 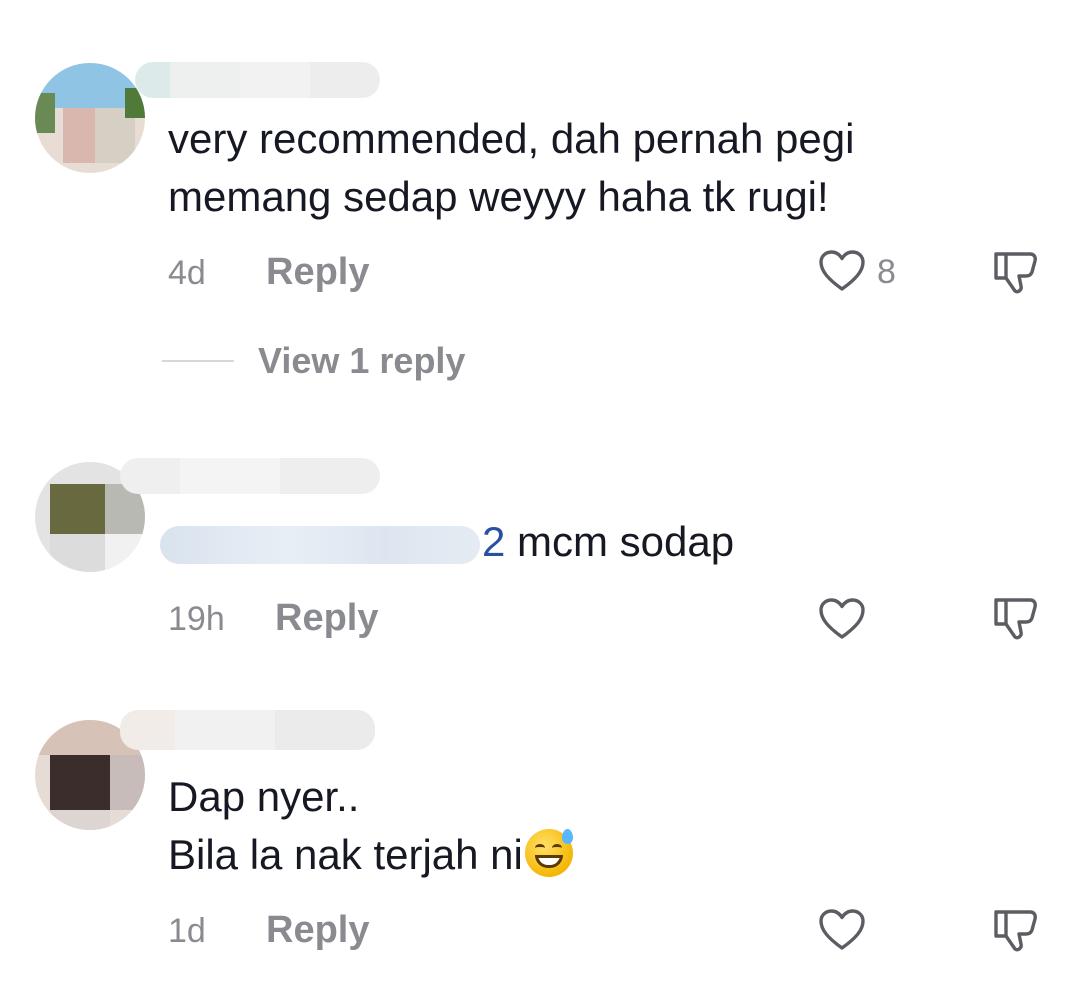 What do you see at coordinates (886, 272) in the screenshot?
I see `like-count: 8` at bounding box center [886, 272].